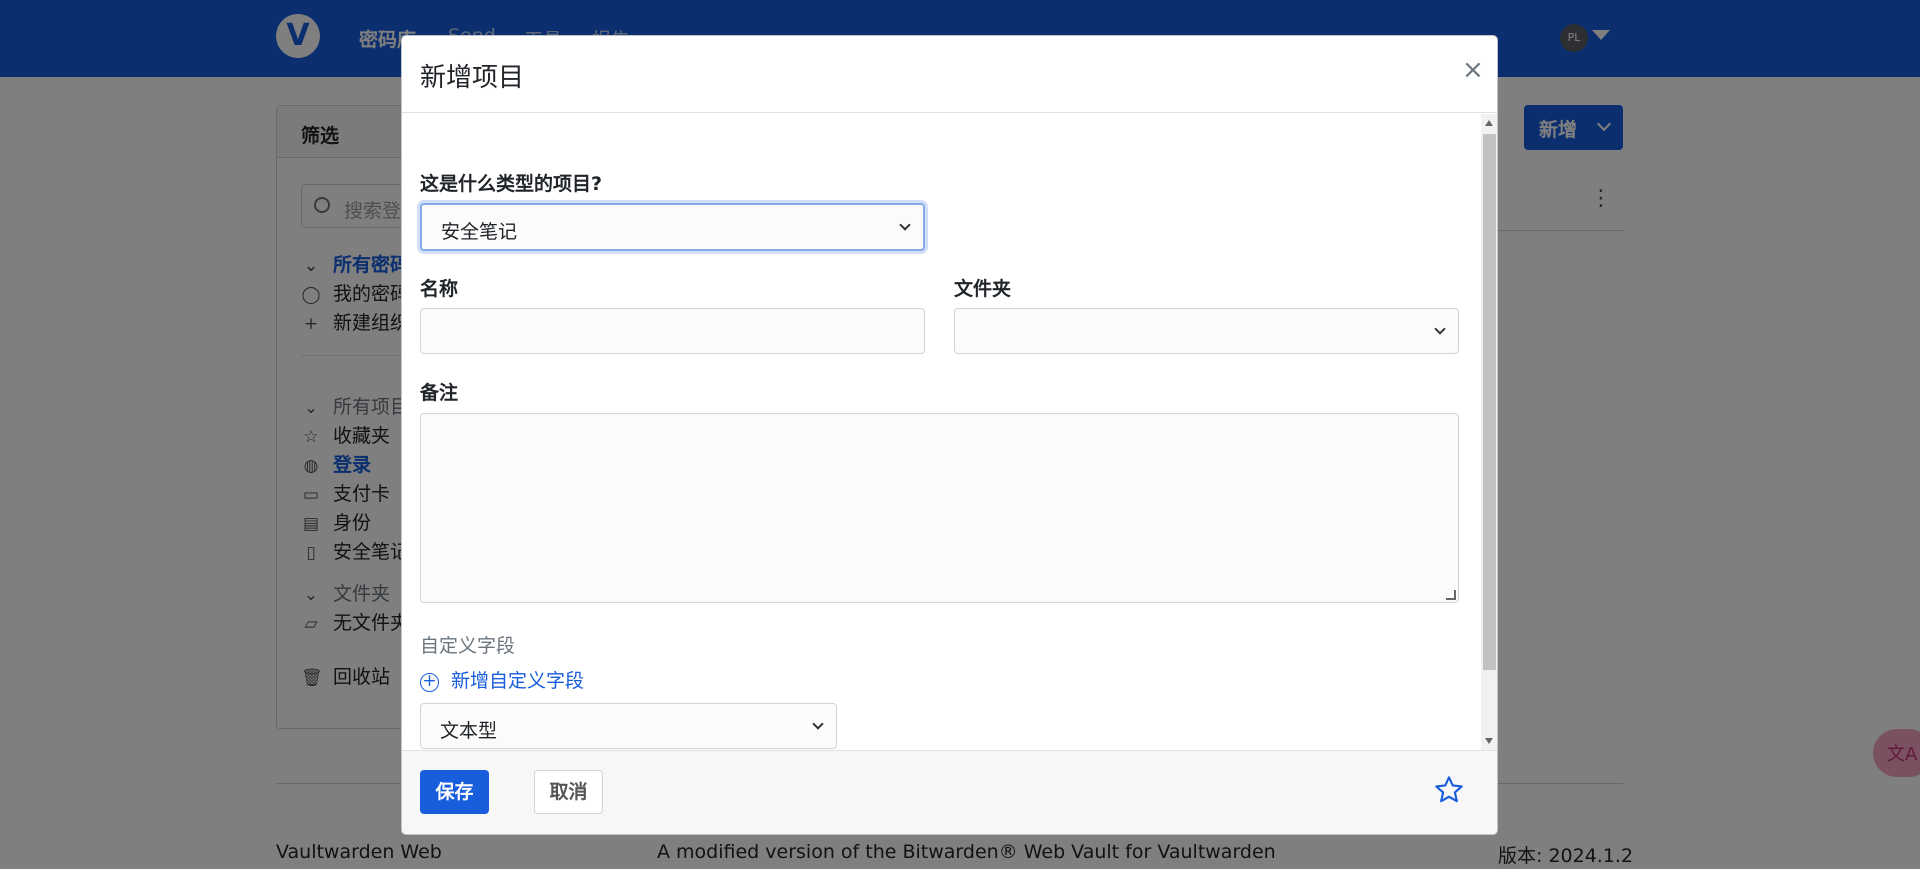 Image resolution: width=1920 pixels, height=869 pixels. Describe the element at coordinates (983, 289) in the screenshot. I see `folder-label: 文件夹` at that location.